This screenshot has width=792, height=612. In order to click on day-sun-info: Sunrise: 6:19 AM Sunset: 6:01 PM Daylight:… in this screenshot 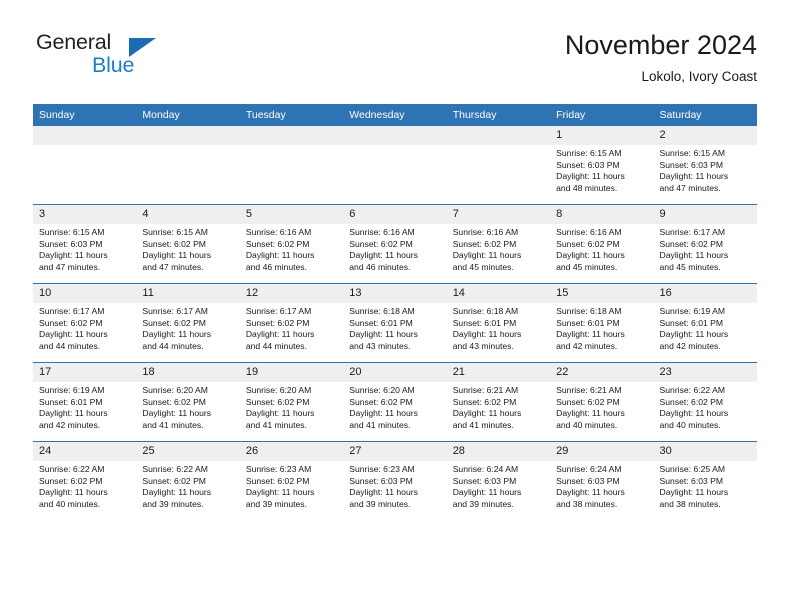, I will do `click(705, 327)`.